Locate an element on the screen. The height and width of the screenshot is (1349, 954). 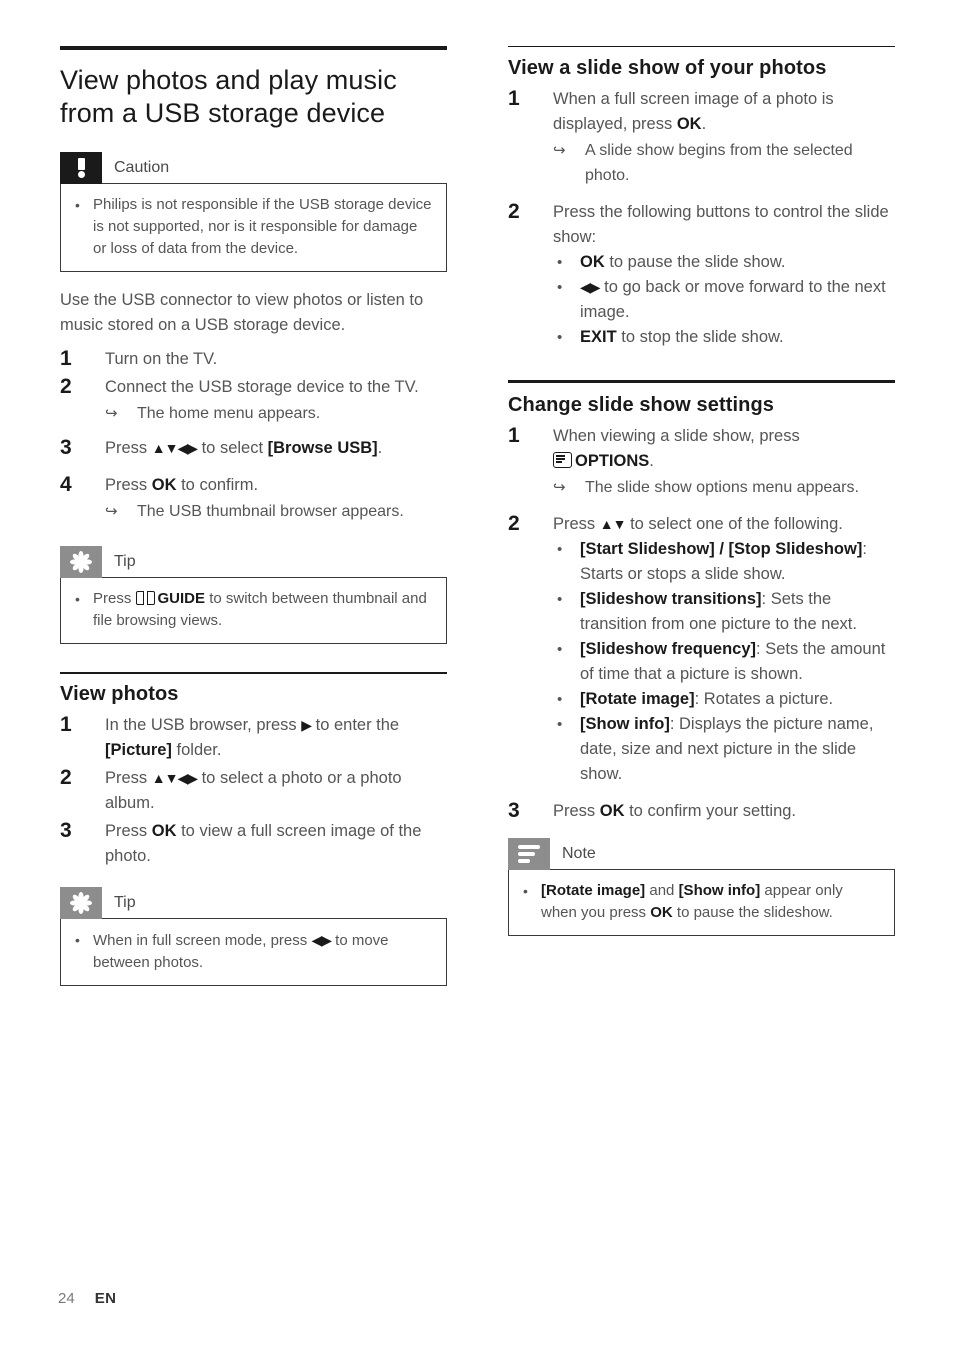
list-item: EXIT to stop the slide show. is located at coordinates (724, 337).